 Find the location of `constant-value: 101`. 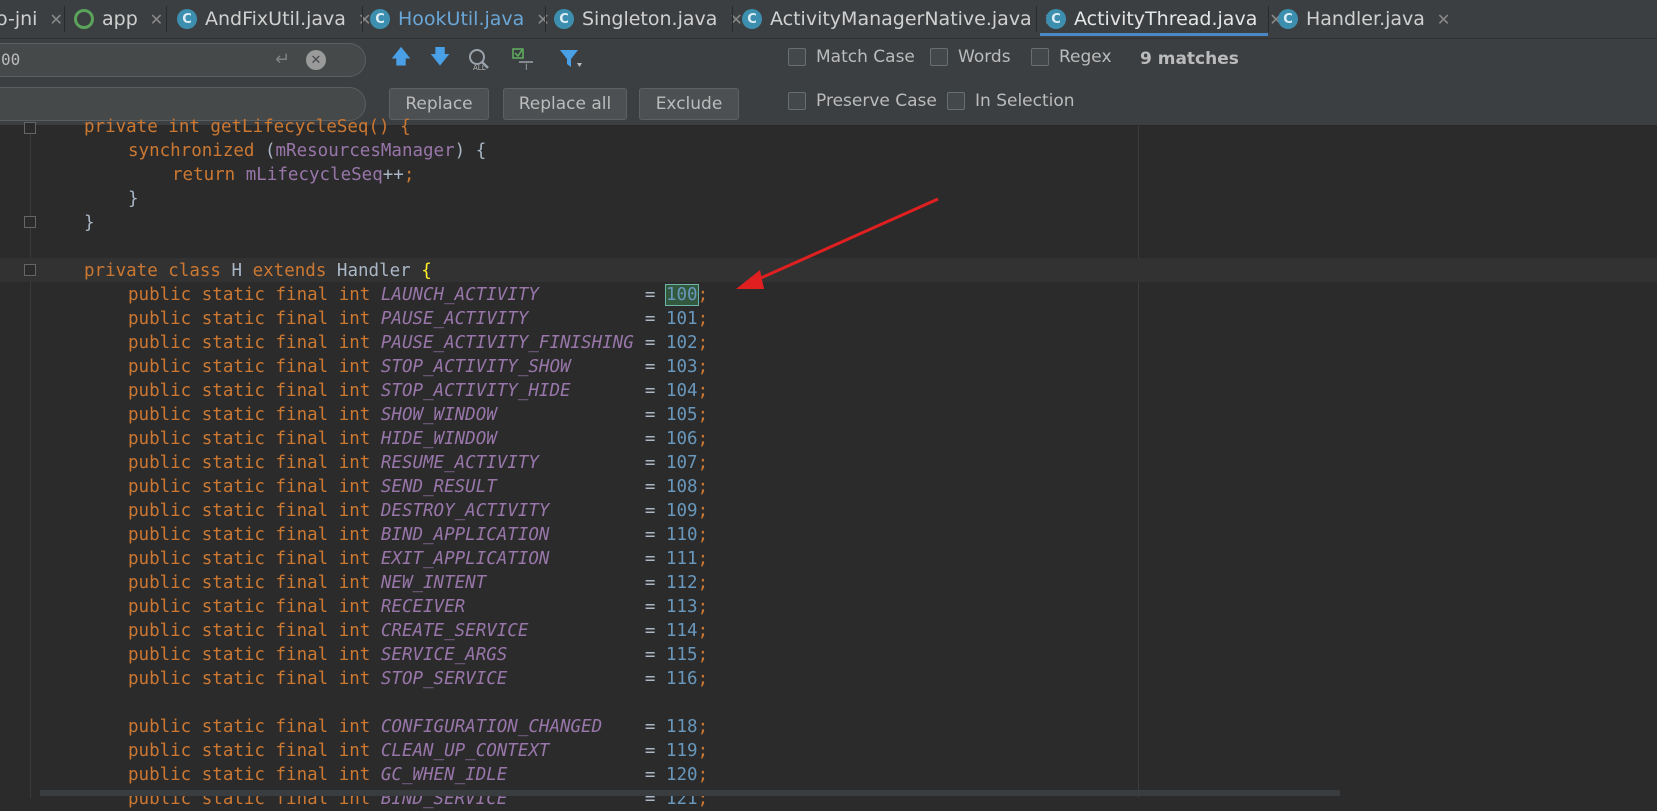

constant-value: 101 is located at coordinates (681, 319).